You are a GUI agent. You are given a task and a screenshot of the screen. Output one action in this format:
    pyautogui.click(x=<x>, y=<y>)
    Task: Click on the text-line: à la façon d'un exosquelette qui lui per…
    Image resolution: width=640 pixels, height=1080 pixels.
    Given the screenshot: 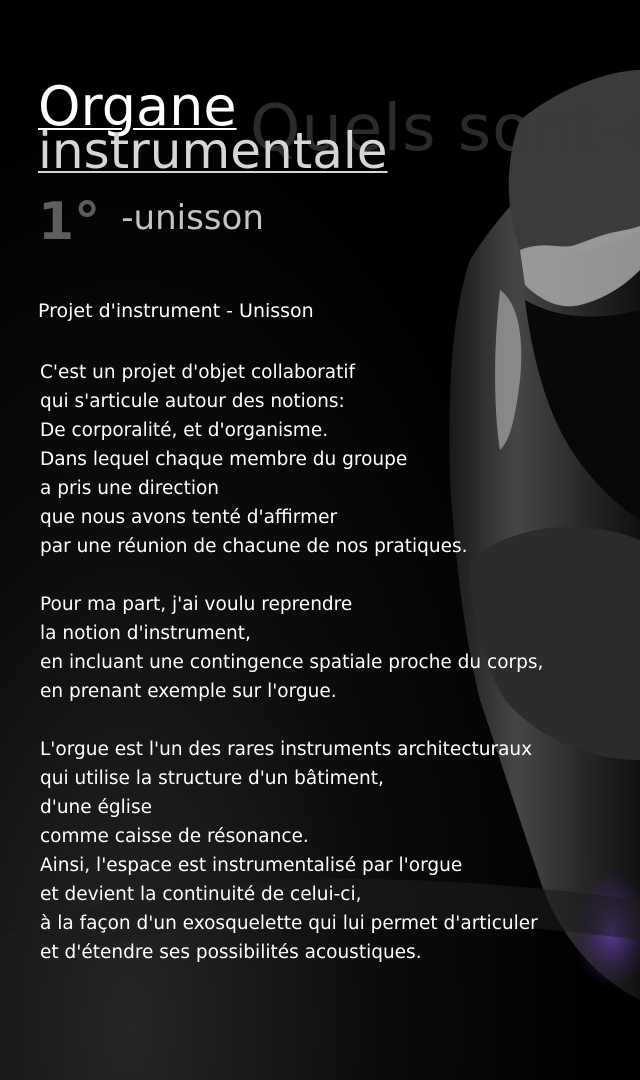 What is the action you would take?
    pyautogui.click(x=289, y=923)
    